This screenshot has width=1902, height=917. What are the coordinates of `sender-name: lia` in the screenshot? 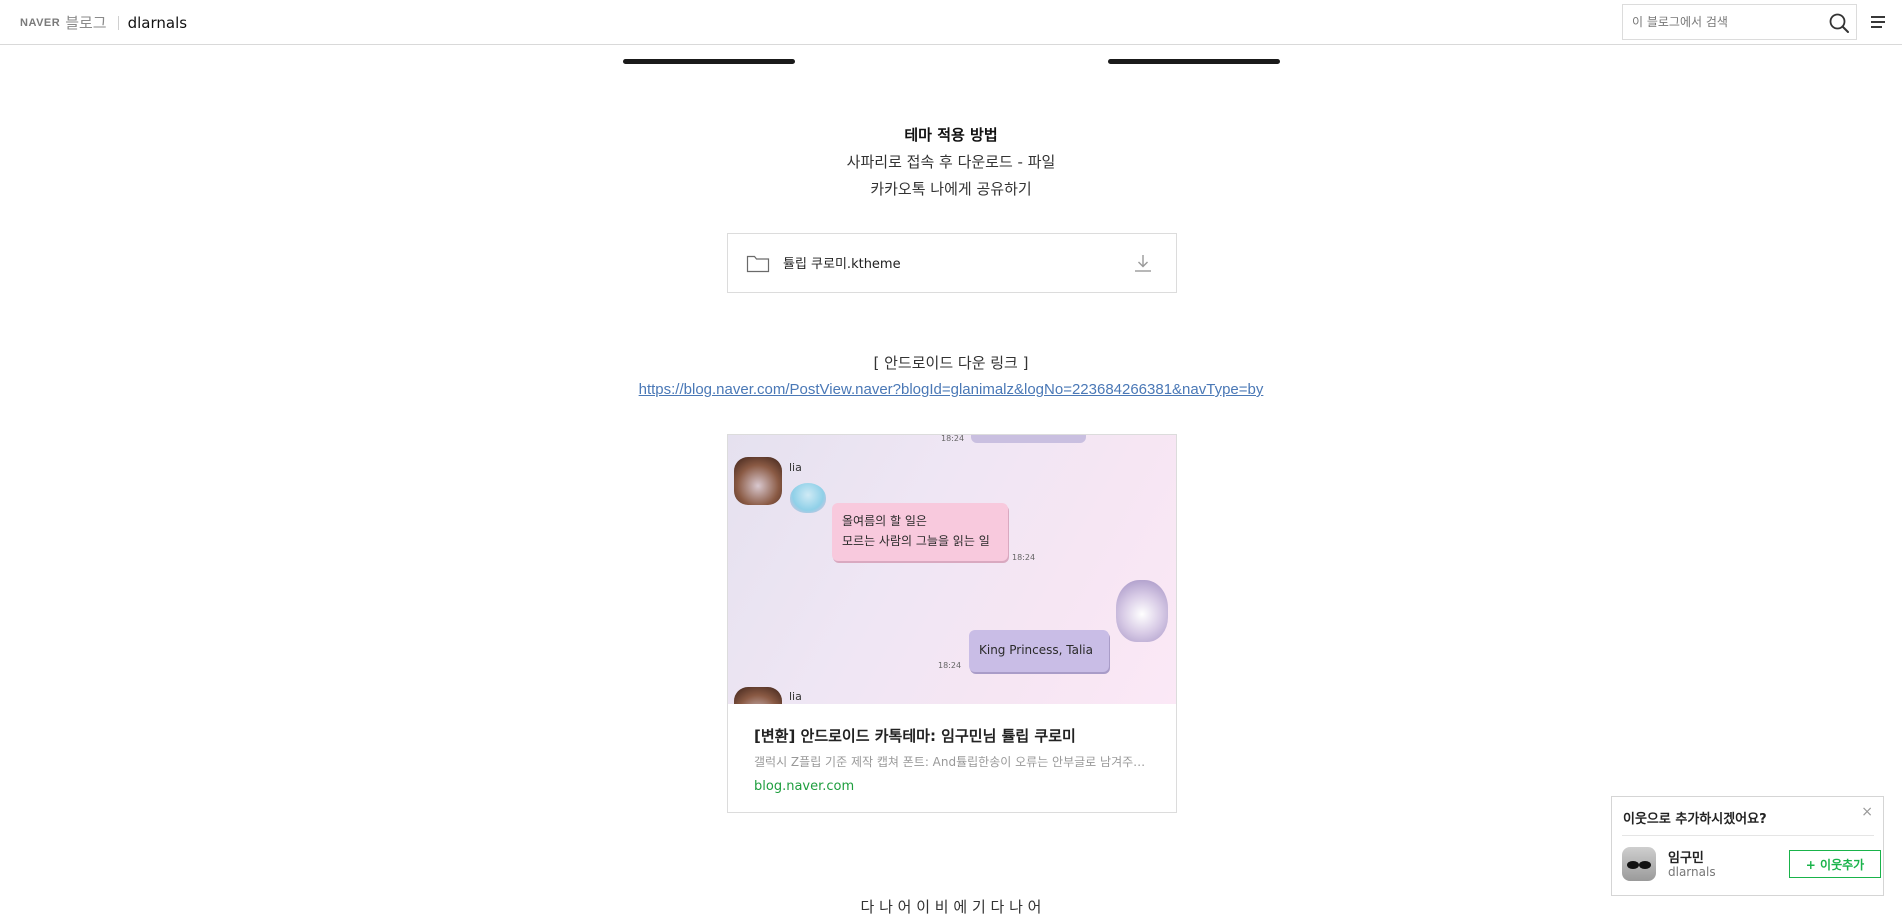 It's located at (795, 467).